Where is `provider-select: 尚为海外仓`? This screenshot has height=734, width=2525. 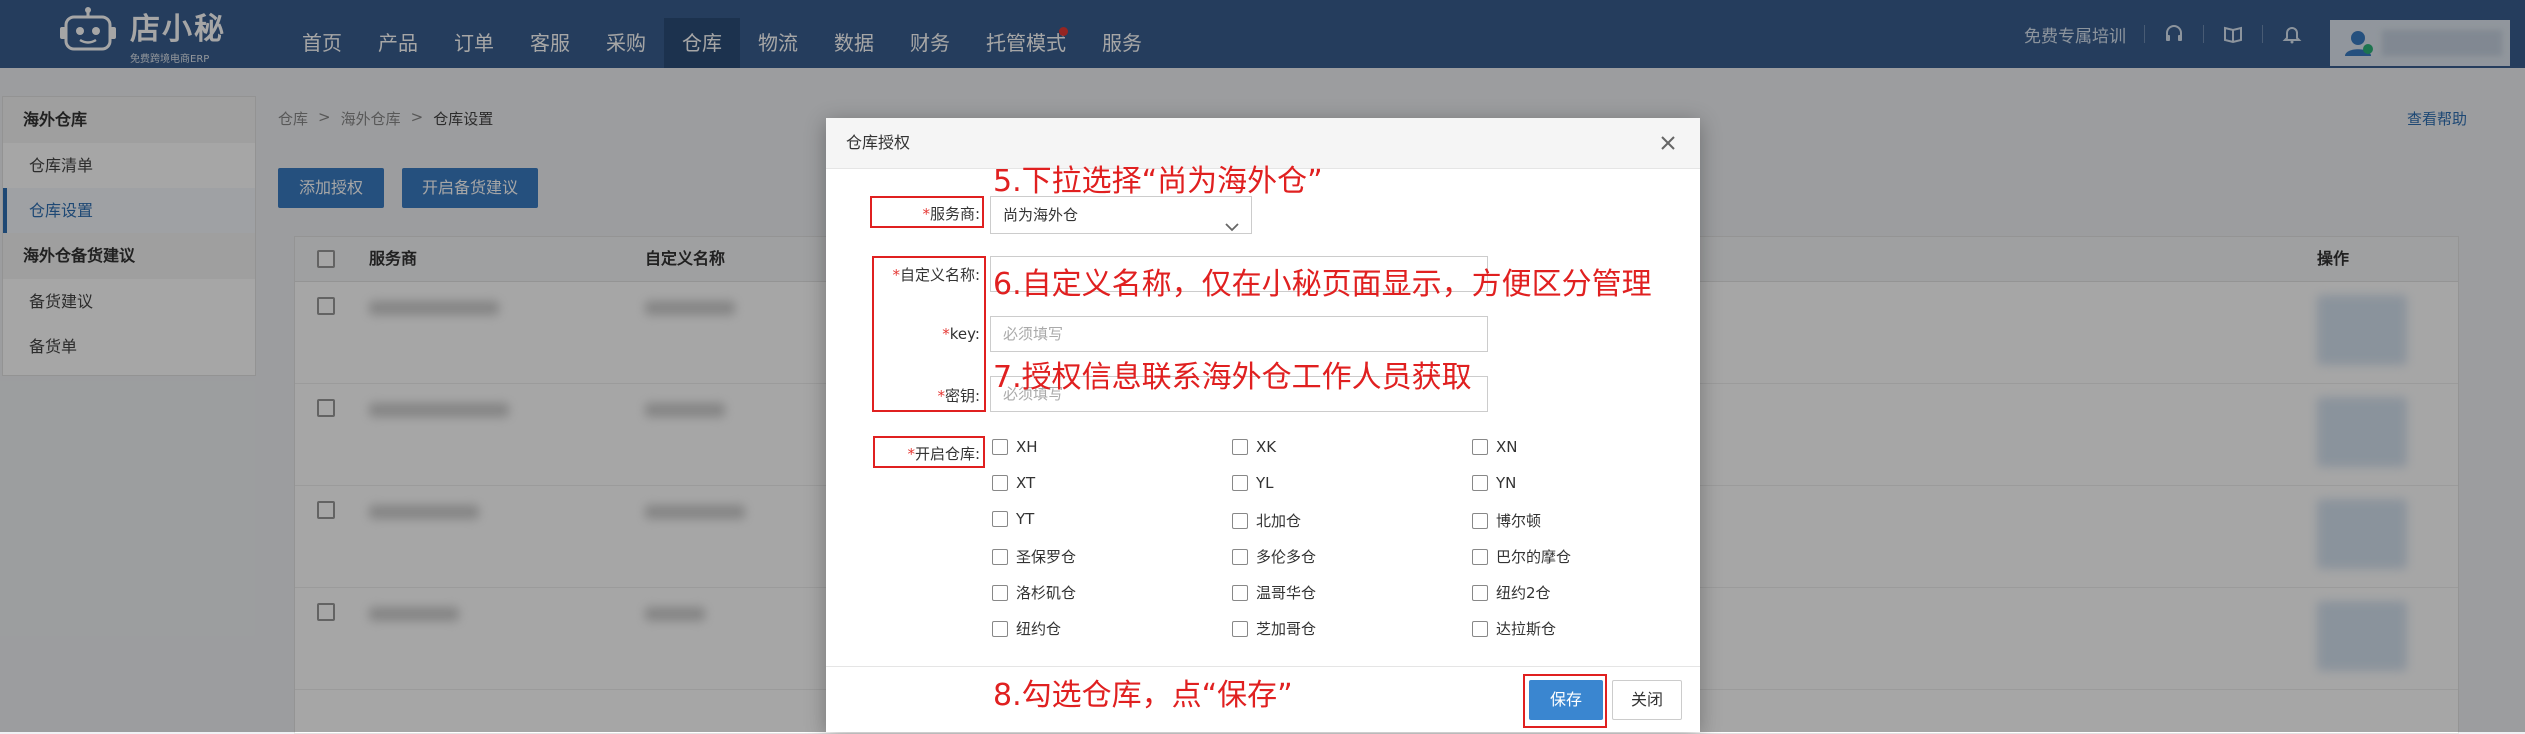
provider-select: 尚为海外仓 is located at coordinates (1121, 215).